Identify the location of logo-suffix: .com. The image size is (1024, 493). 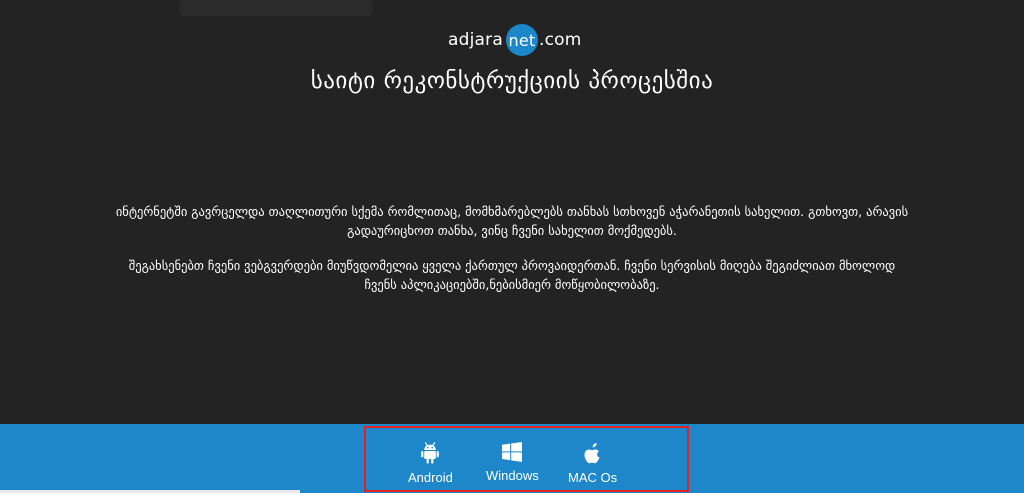
(560, 40).